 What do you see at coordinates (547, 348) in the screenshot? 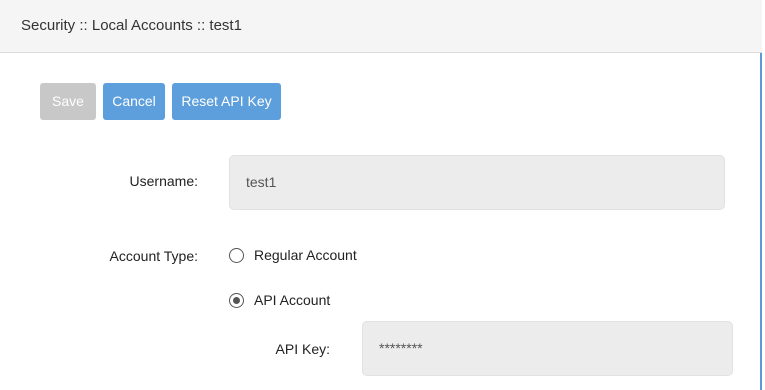
I see `api-key-field: ********` at bounding box center [547, 348].